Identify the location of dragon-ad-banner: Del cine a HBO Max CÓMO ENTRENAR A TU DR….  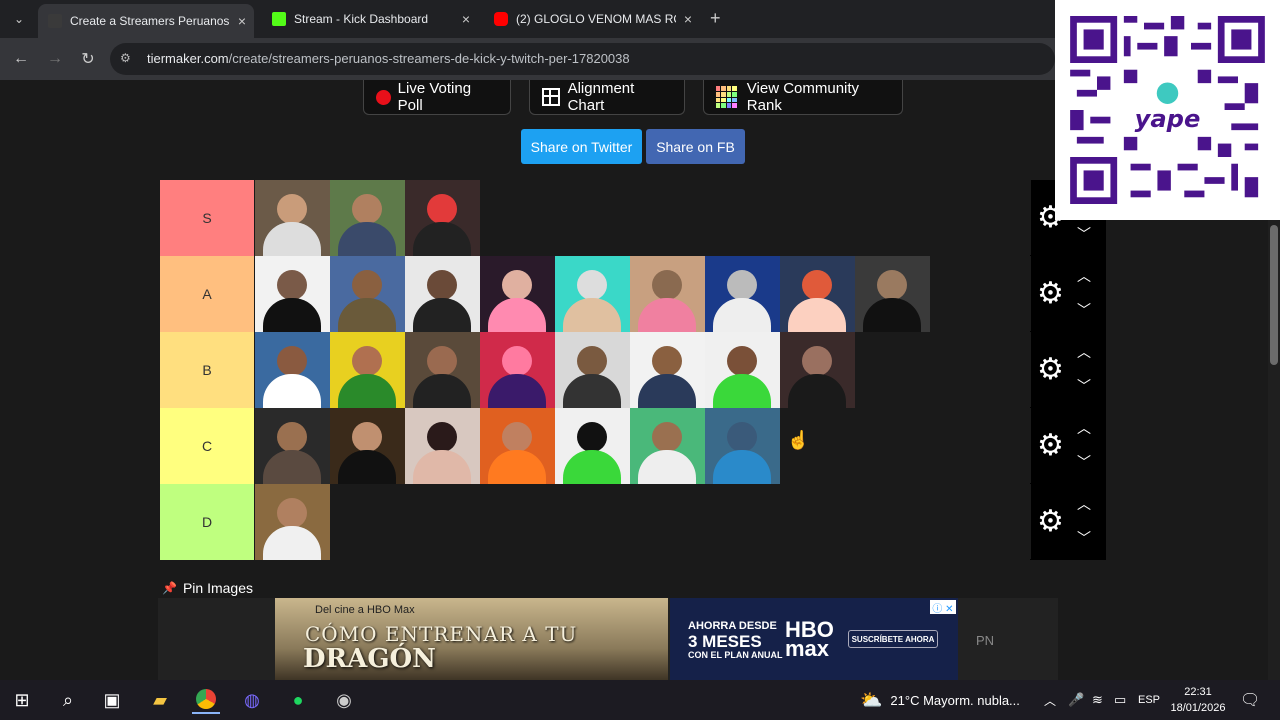
(471, 639).